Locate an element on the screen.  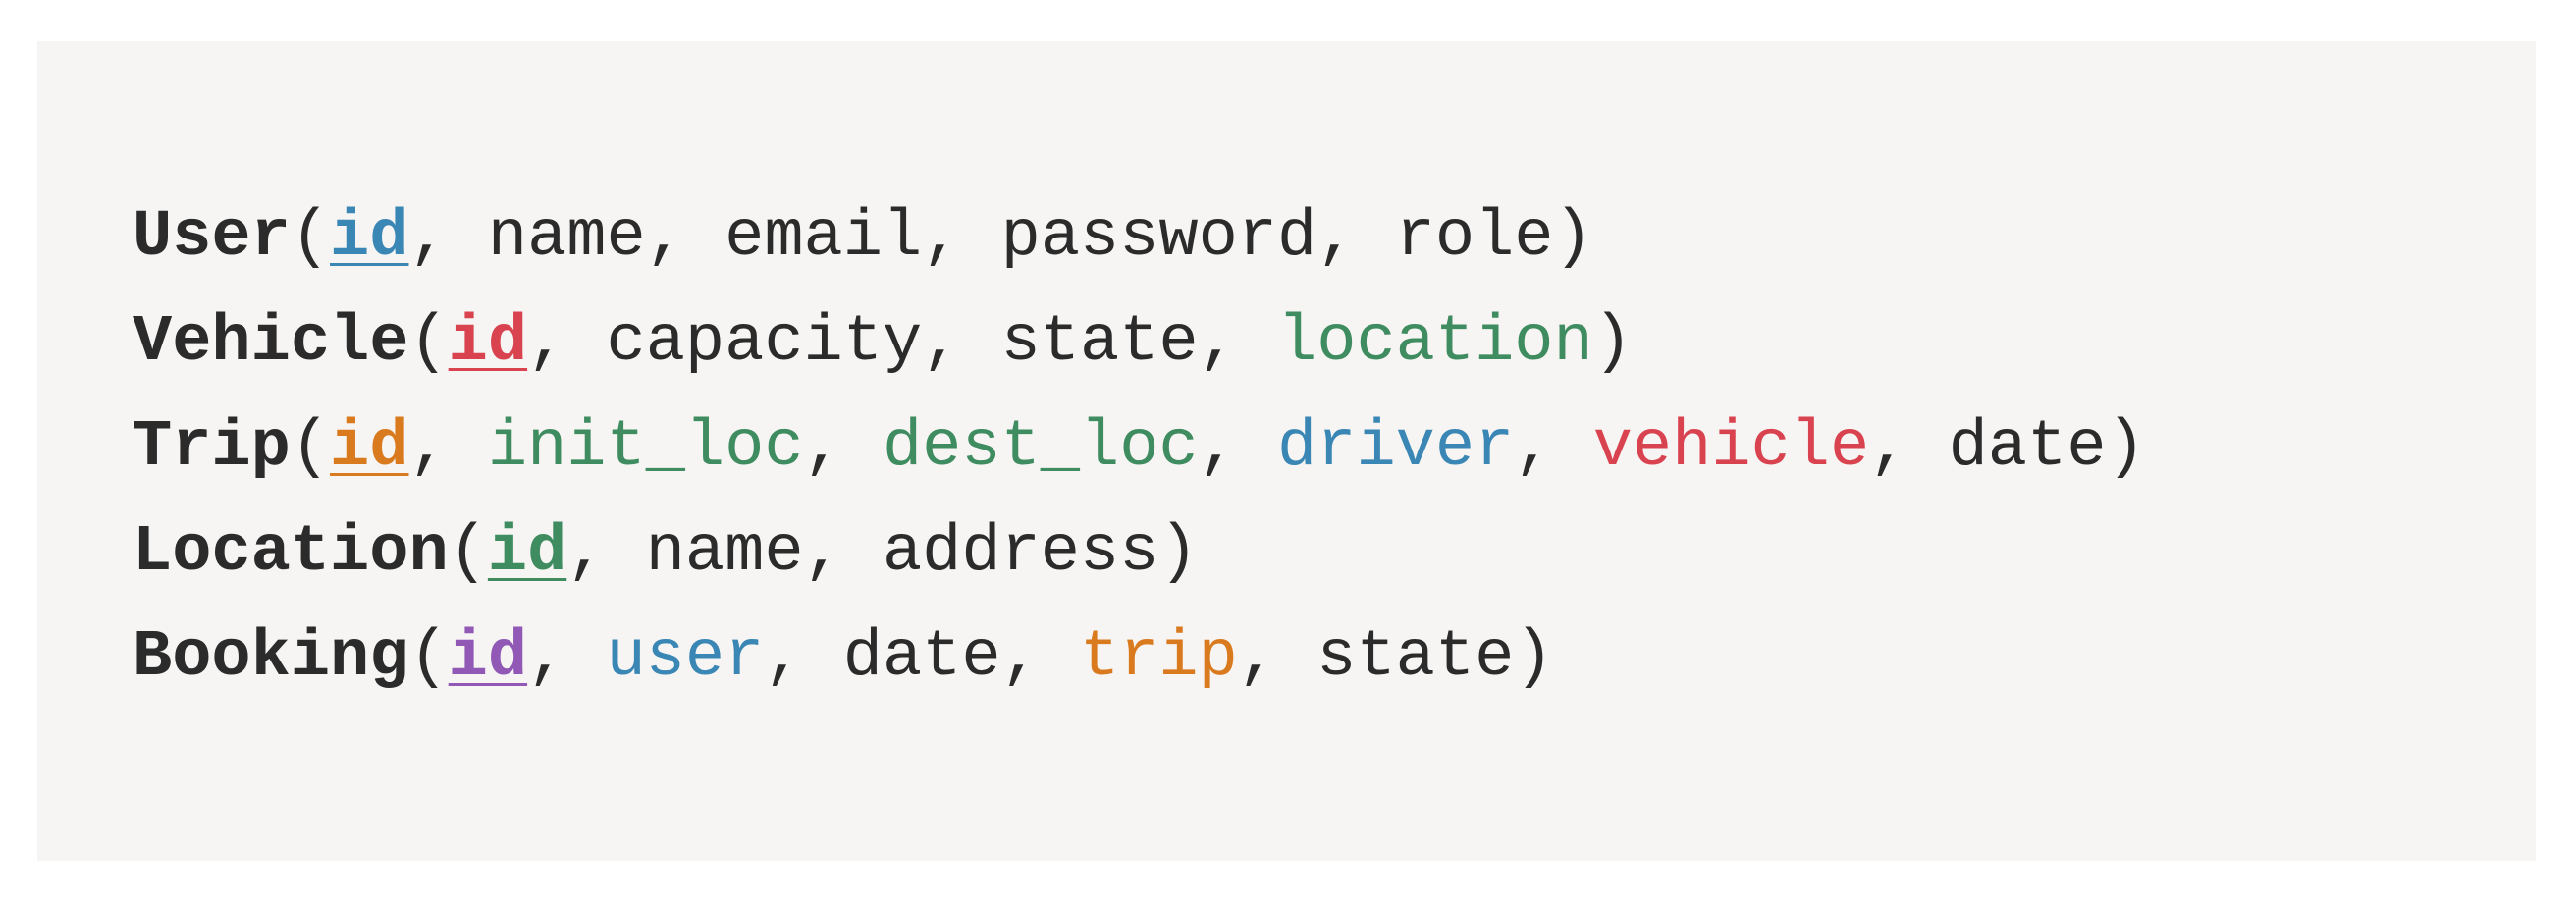
attribute: vehicle is located at coordinates (1731, 448).